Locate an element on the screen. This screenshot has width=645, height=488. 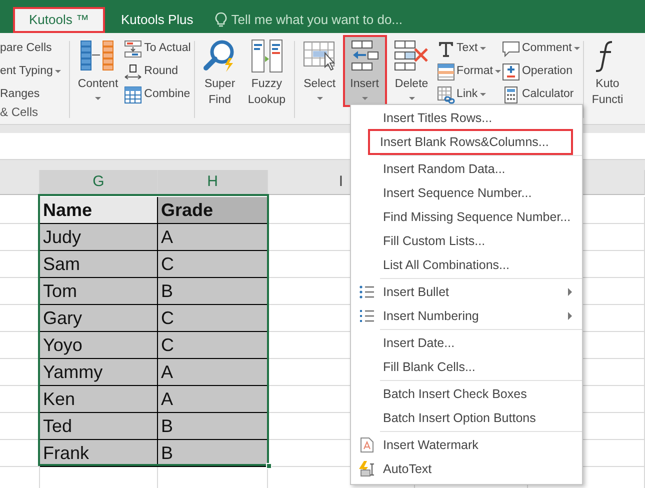
menu-item: Batch Insert Check Boxes is located at coordinates (453, 394).